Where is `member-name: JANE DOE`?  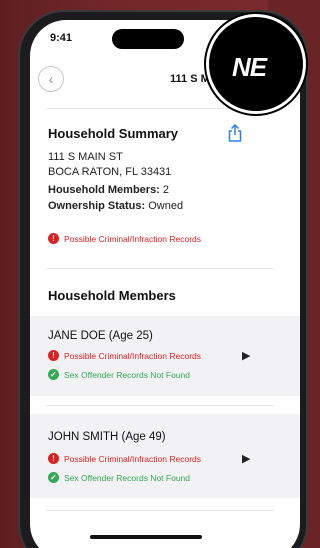 member-name: JANE DOE is located at coordinates (77, 336).